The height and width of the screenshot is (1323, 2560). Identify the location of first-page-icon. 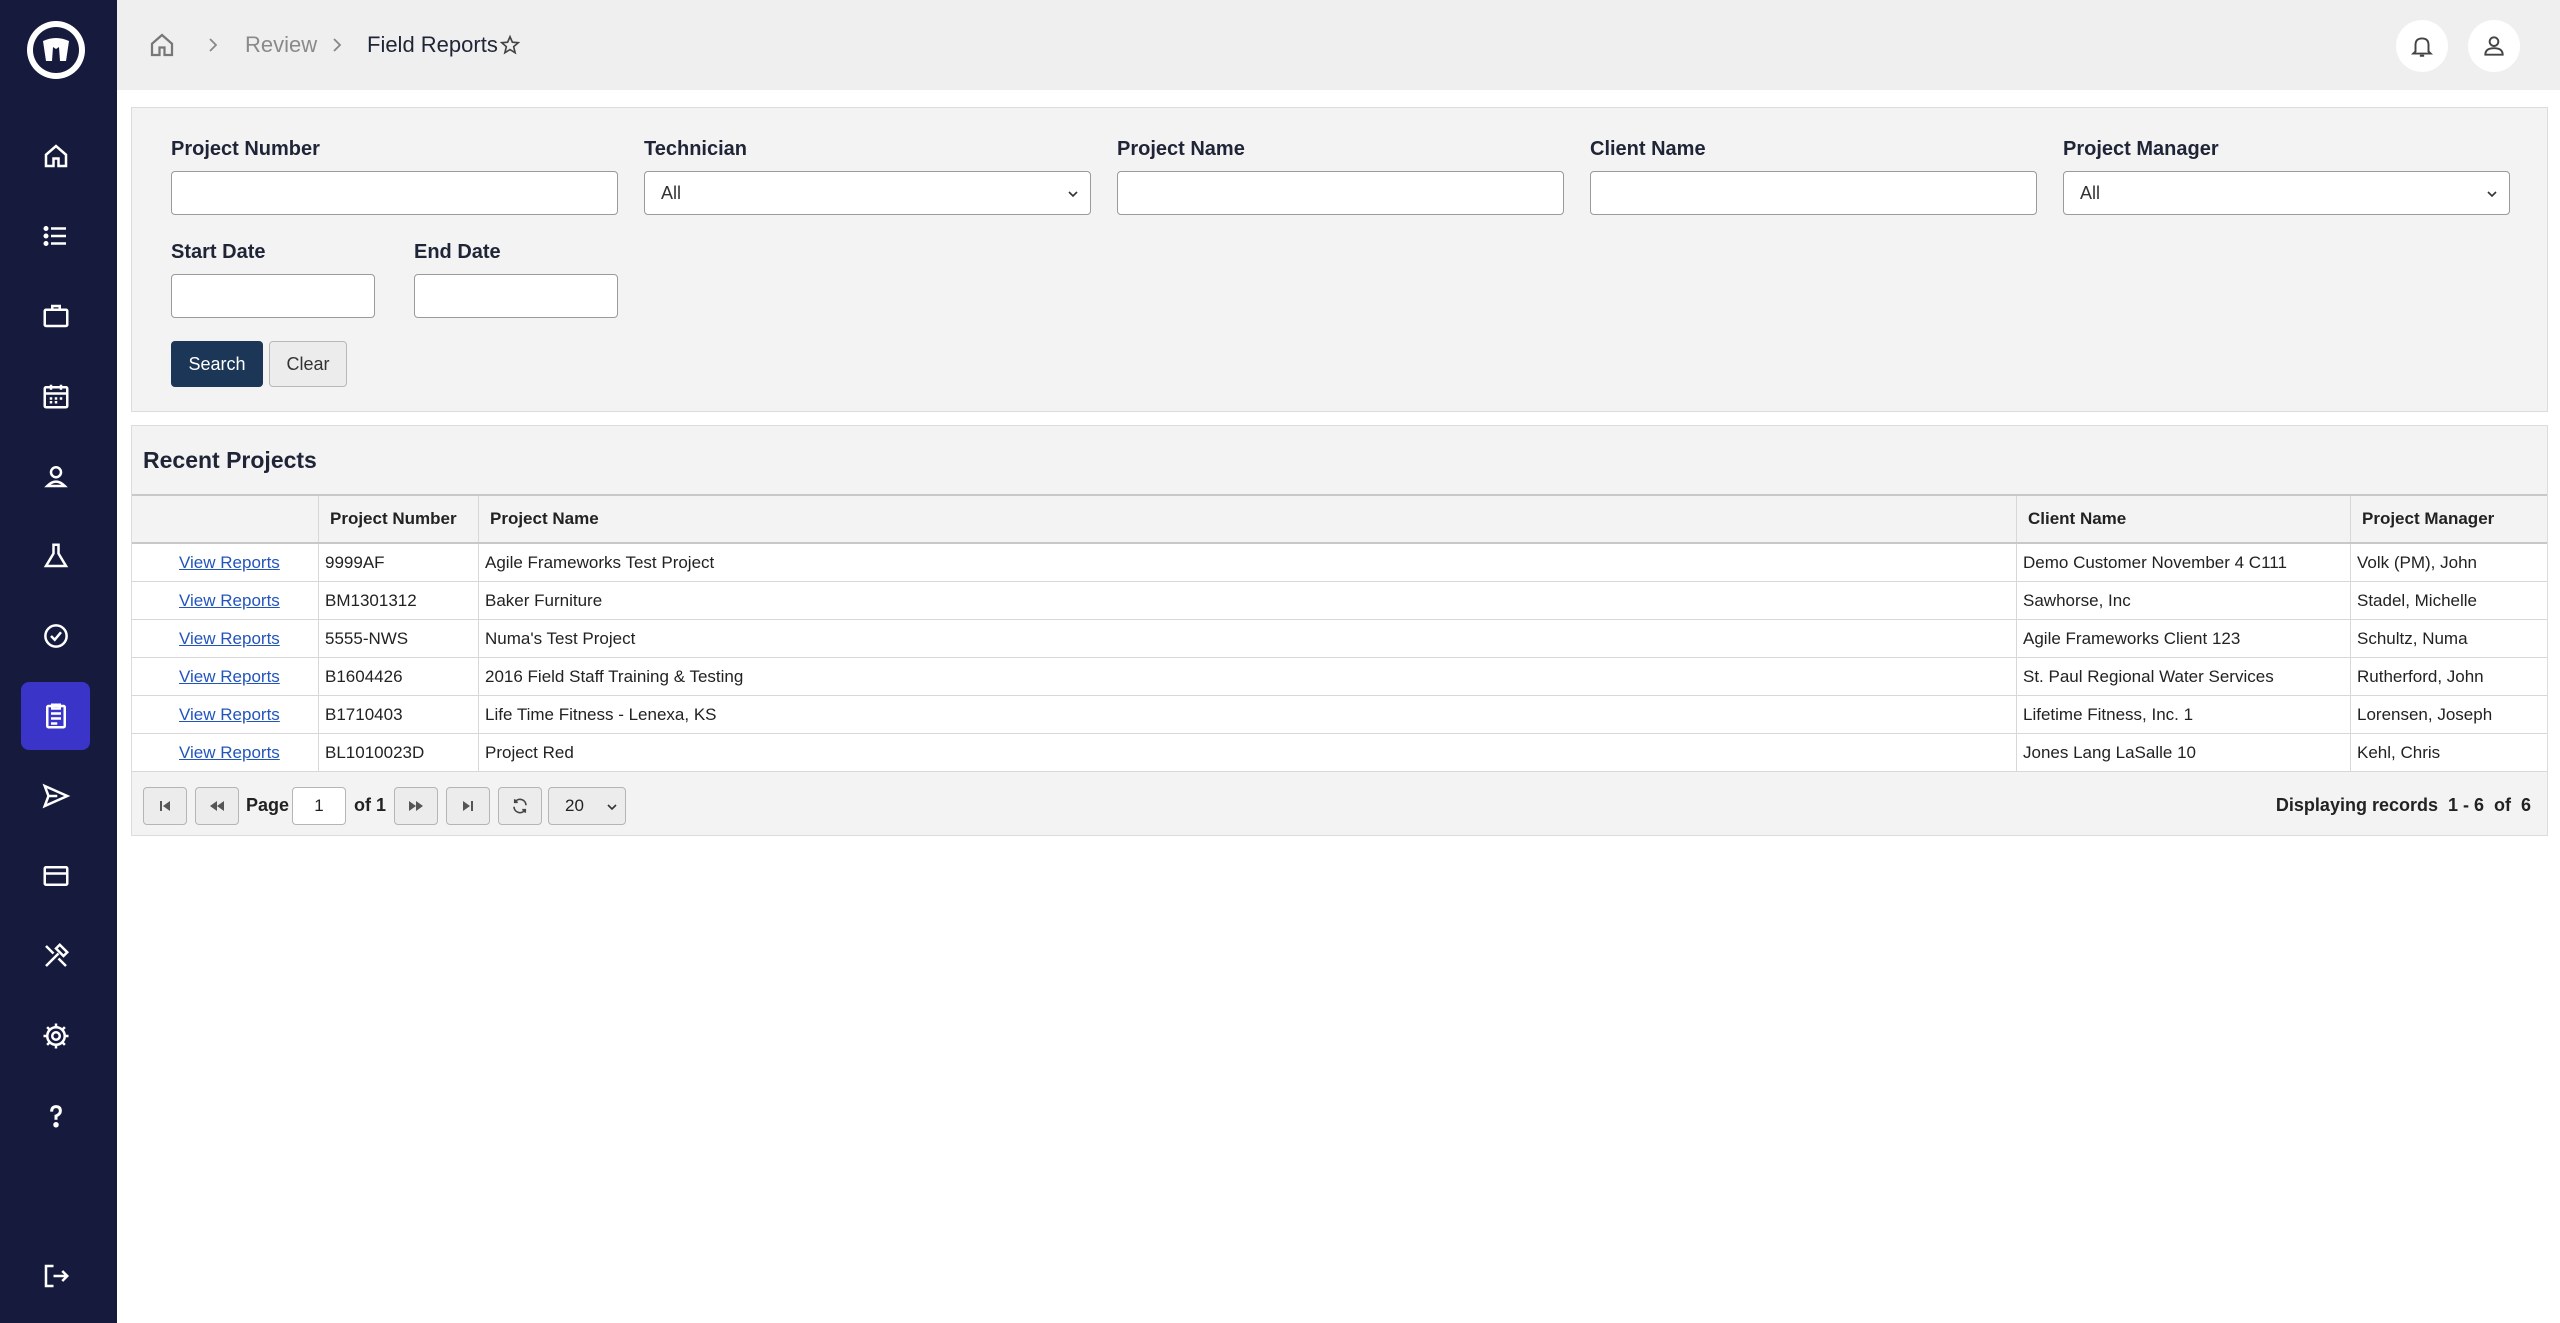
(165, 806).